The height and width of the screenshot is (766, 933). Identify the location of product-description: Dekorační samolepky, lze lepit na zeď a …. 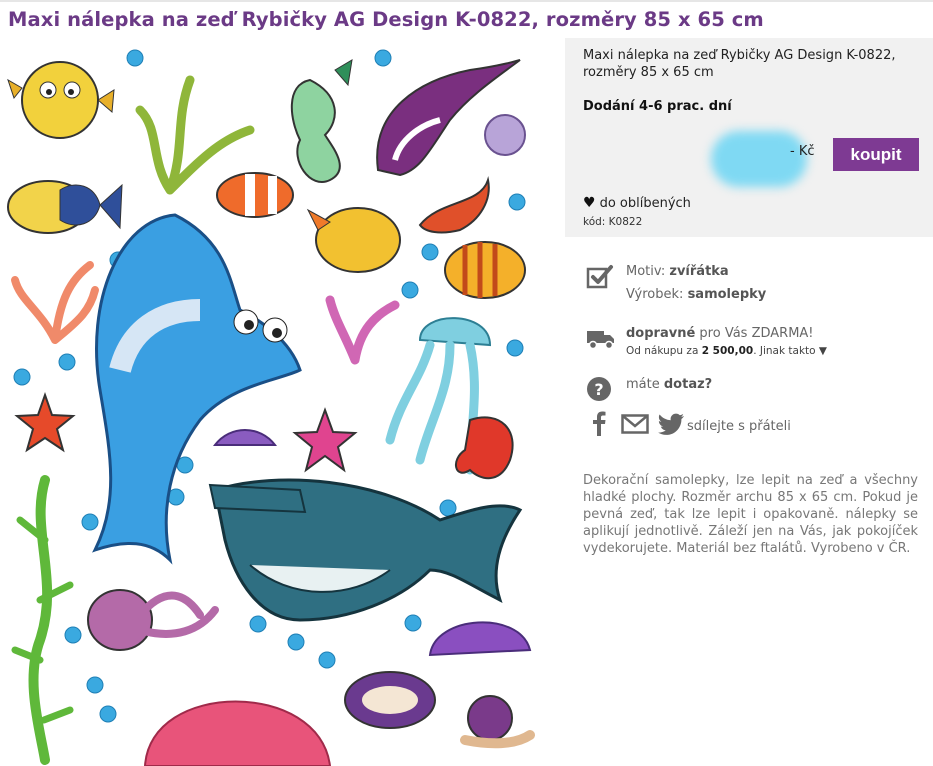
(750, 514).